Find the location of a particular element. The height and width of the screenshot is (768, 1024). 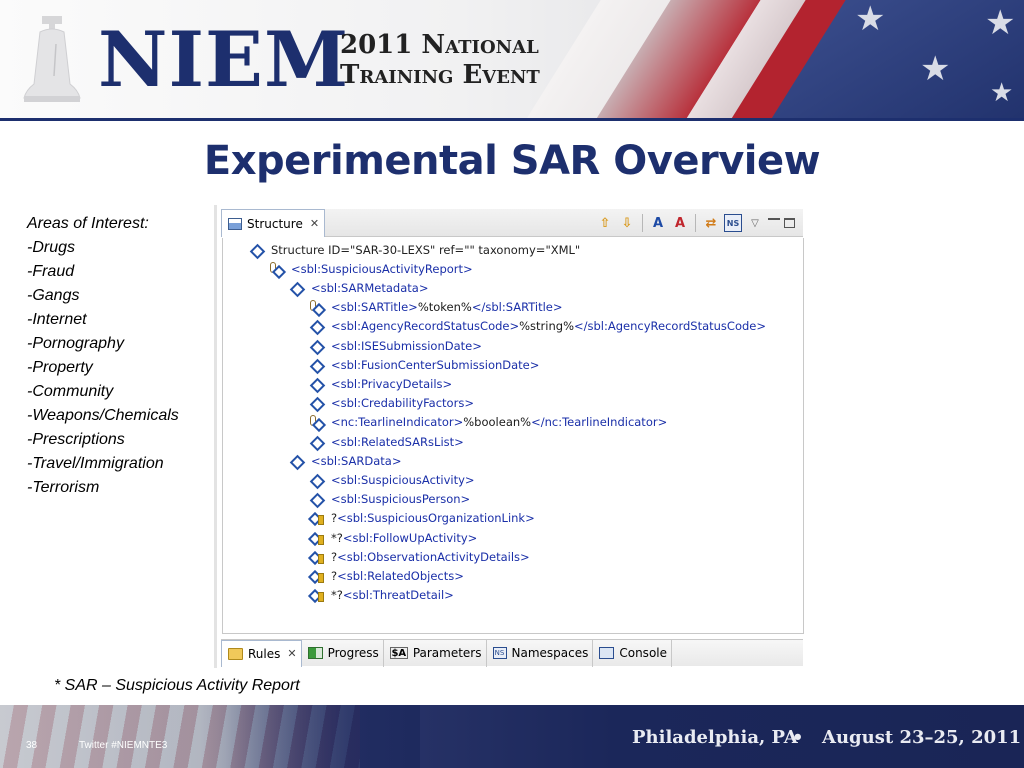

tree-node: <sbl:SARTitle> %token% </sbl:SARTitle> is located at coordinates (436, 307).